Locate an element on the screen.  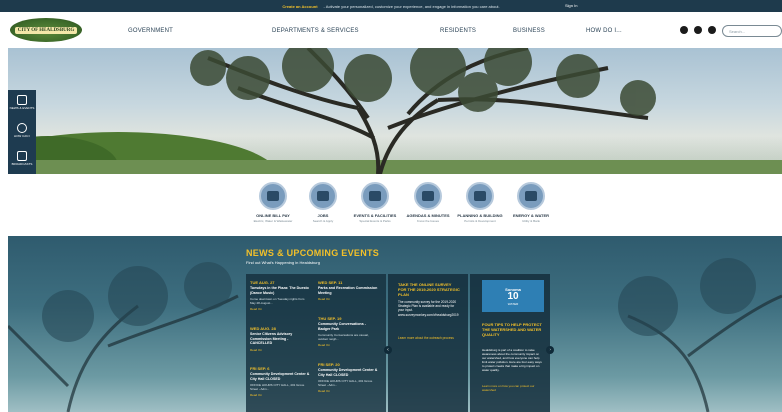
quick-link-sub: Permits & Development is located at coordinates (480, 221).